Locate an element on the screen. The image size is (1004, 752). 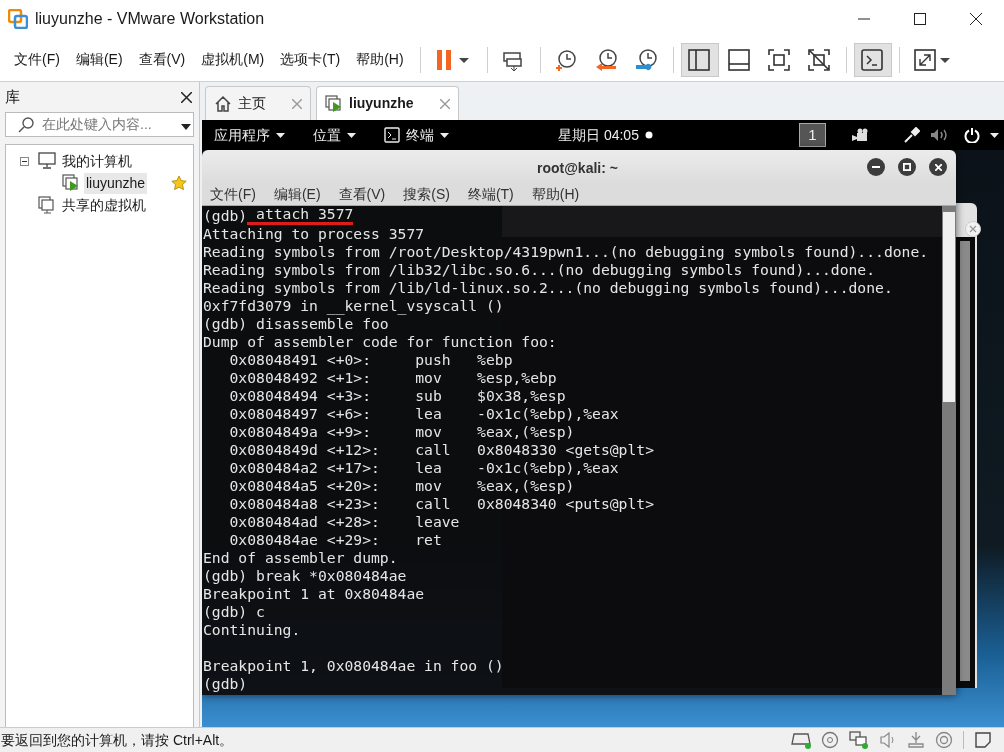
top-bar-menu: 位置 is located at coordinates (334, 135).